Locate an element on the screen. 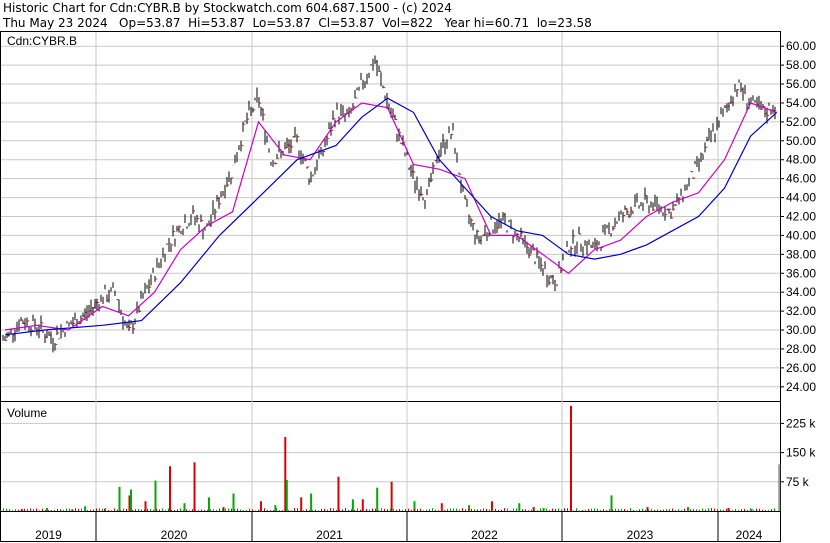  price-tick-label: 38.00 is located at coordinates (801, 254).